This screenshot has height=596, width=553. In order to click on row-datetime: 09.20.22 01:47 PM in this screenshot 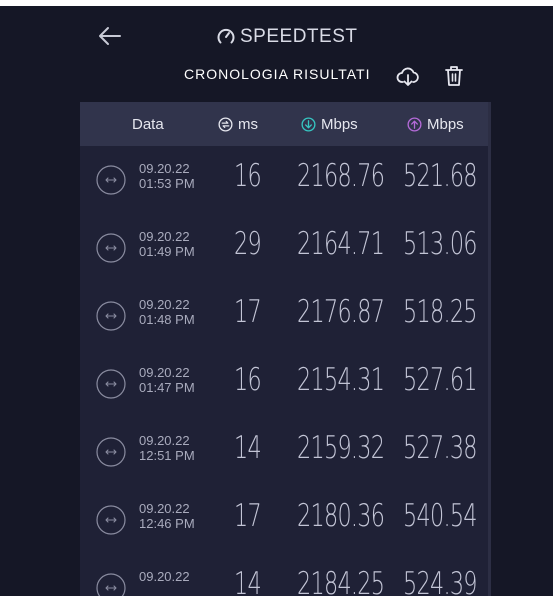, I will do `click(167, 380)`.